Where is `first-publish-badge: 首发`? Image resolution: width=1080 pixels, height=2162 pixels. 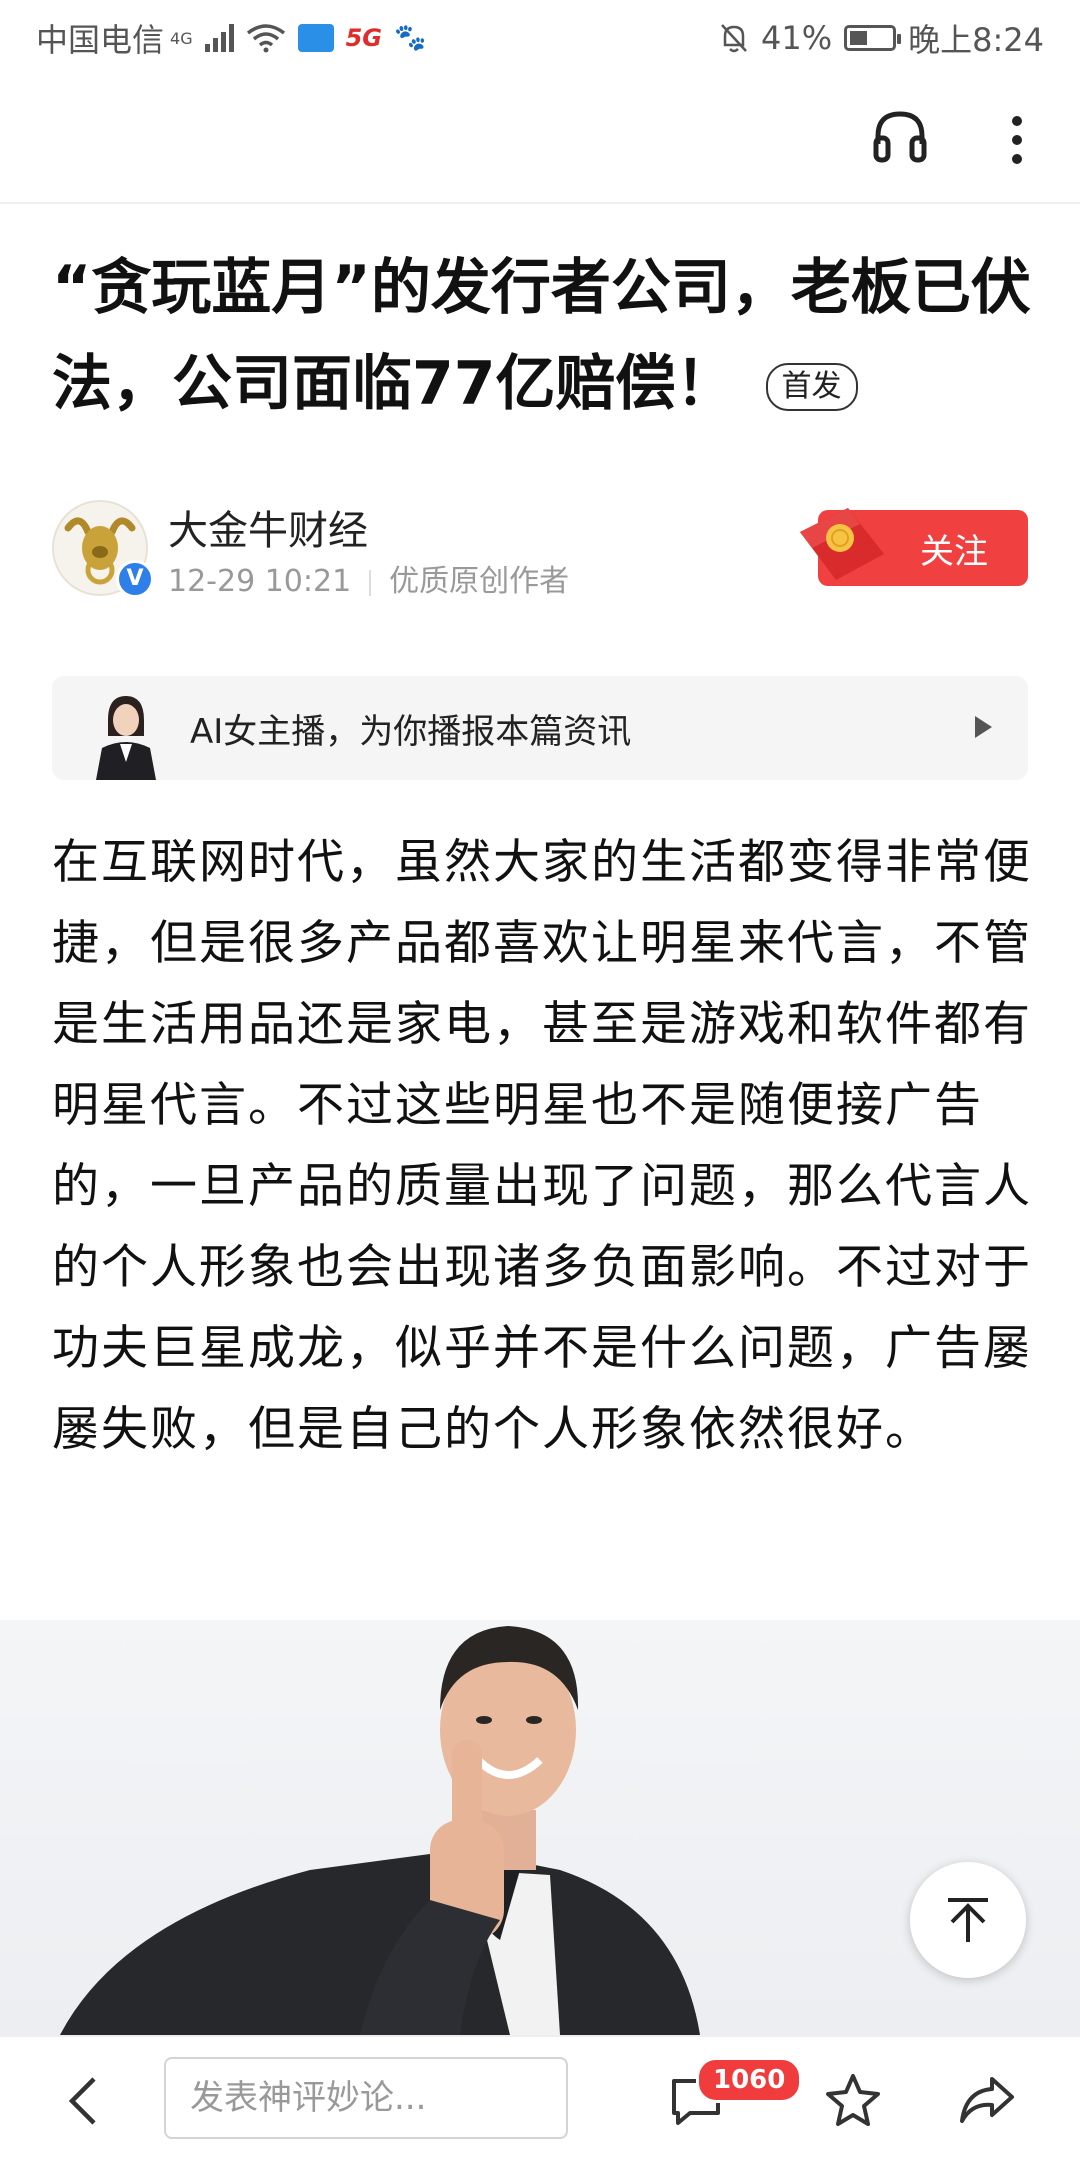
first-publish-badge: 首发 is located at coordinates (811, 387).